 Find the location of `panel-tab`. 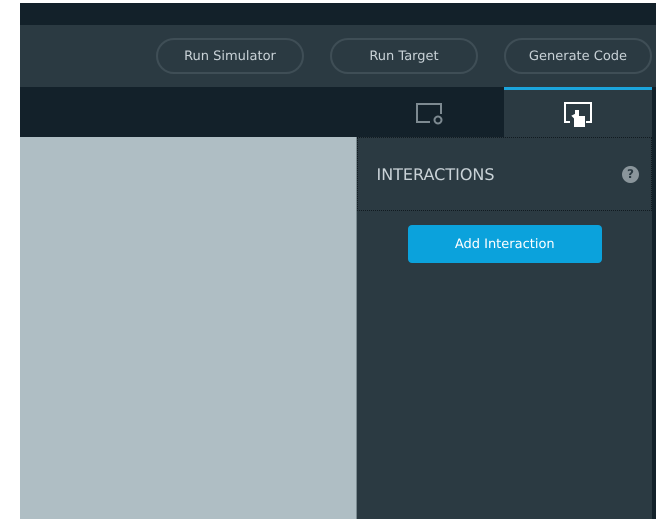

panel-tab is located at coordinates (578, 112).